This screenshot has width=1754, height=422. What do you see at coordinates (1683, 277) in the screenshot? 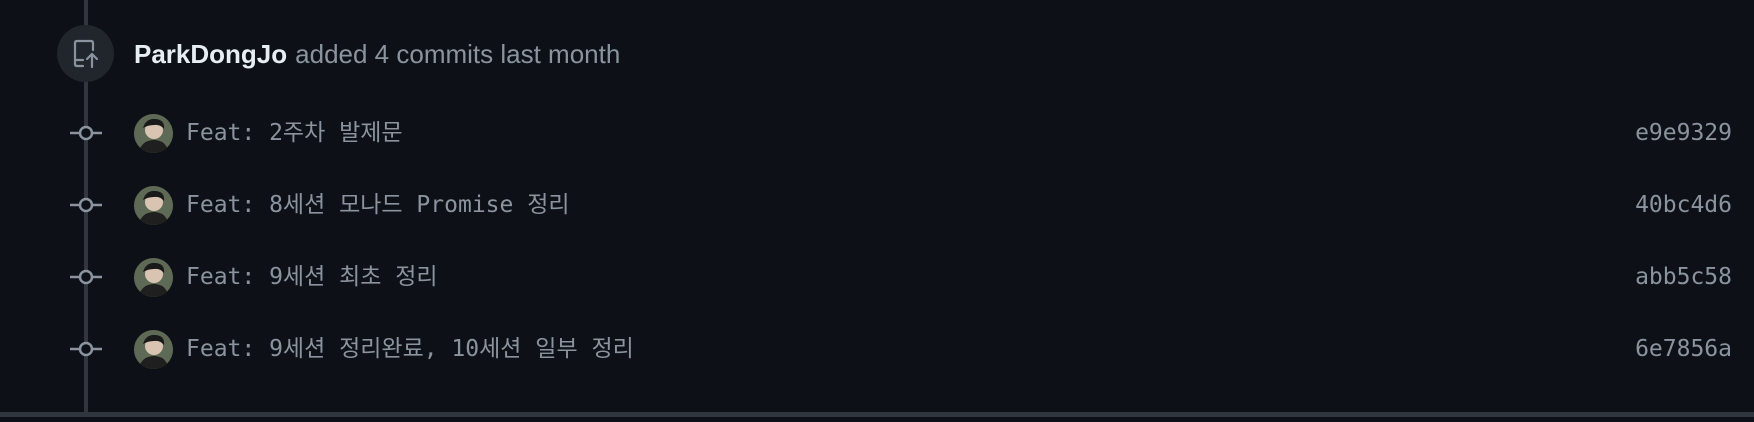
I see `commit-sha-link: abb5c58` at bounding box center [1683, 277].